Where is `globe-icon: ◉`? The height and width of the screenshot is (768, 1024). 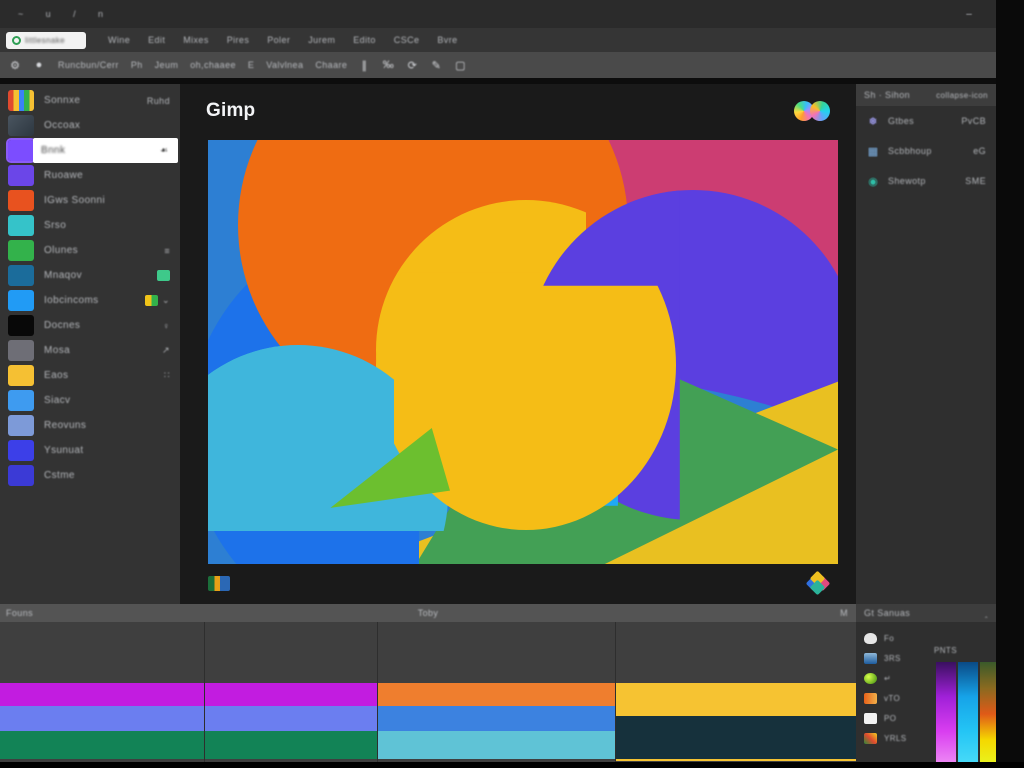
globe-icon: ◉ is located at coordinates (873, 181).